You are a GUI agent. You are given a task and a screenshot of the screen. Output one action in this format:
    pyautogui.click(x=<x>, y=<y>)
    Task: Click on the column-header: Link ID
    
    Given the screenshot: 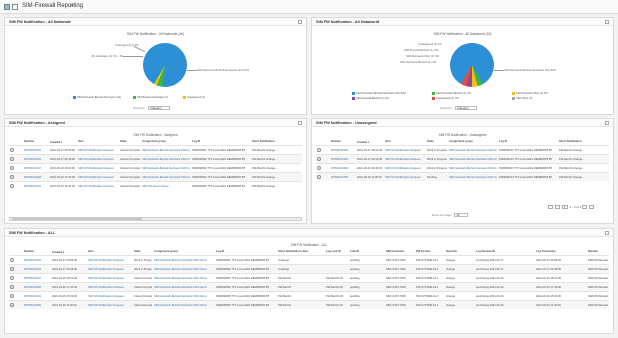 What is the action you would take?
    pyautogui.click(x=354, y=251)
    